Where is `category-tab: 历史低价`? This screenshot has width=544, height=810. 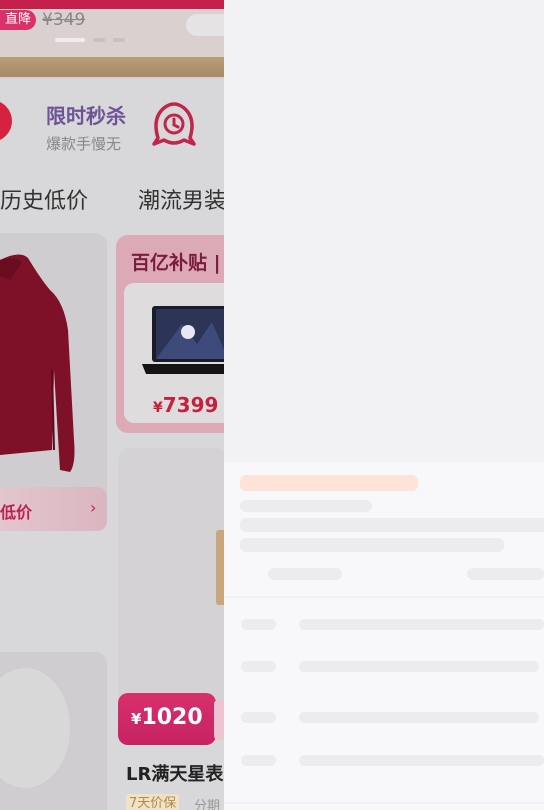 category-tab: 历史低价 is located at coordinates (44, 199).